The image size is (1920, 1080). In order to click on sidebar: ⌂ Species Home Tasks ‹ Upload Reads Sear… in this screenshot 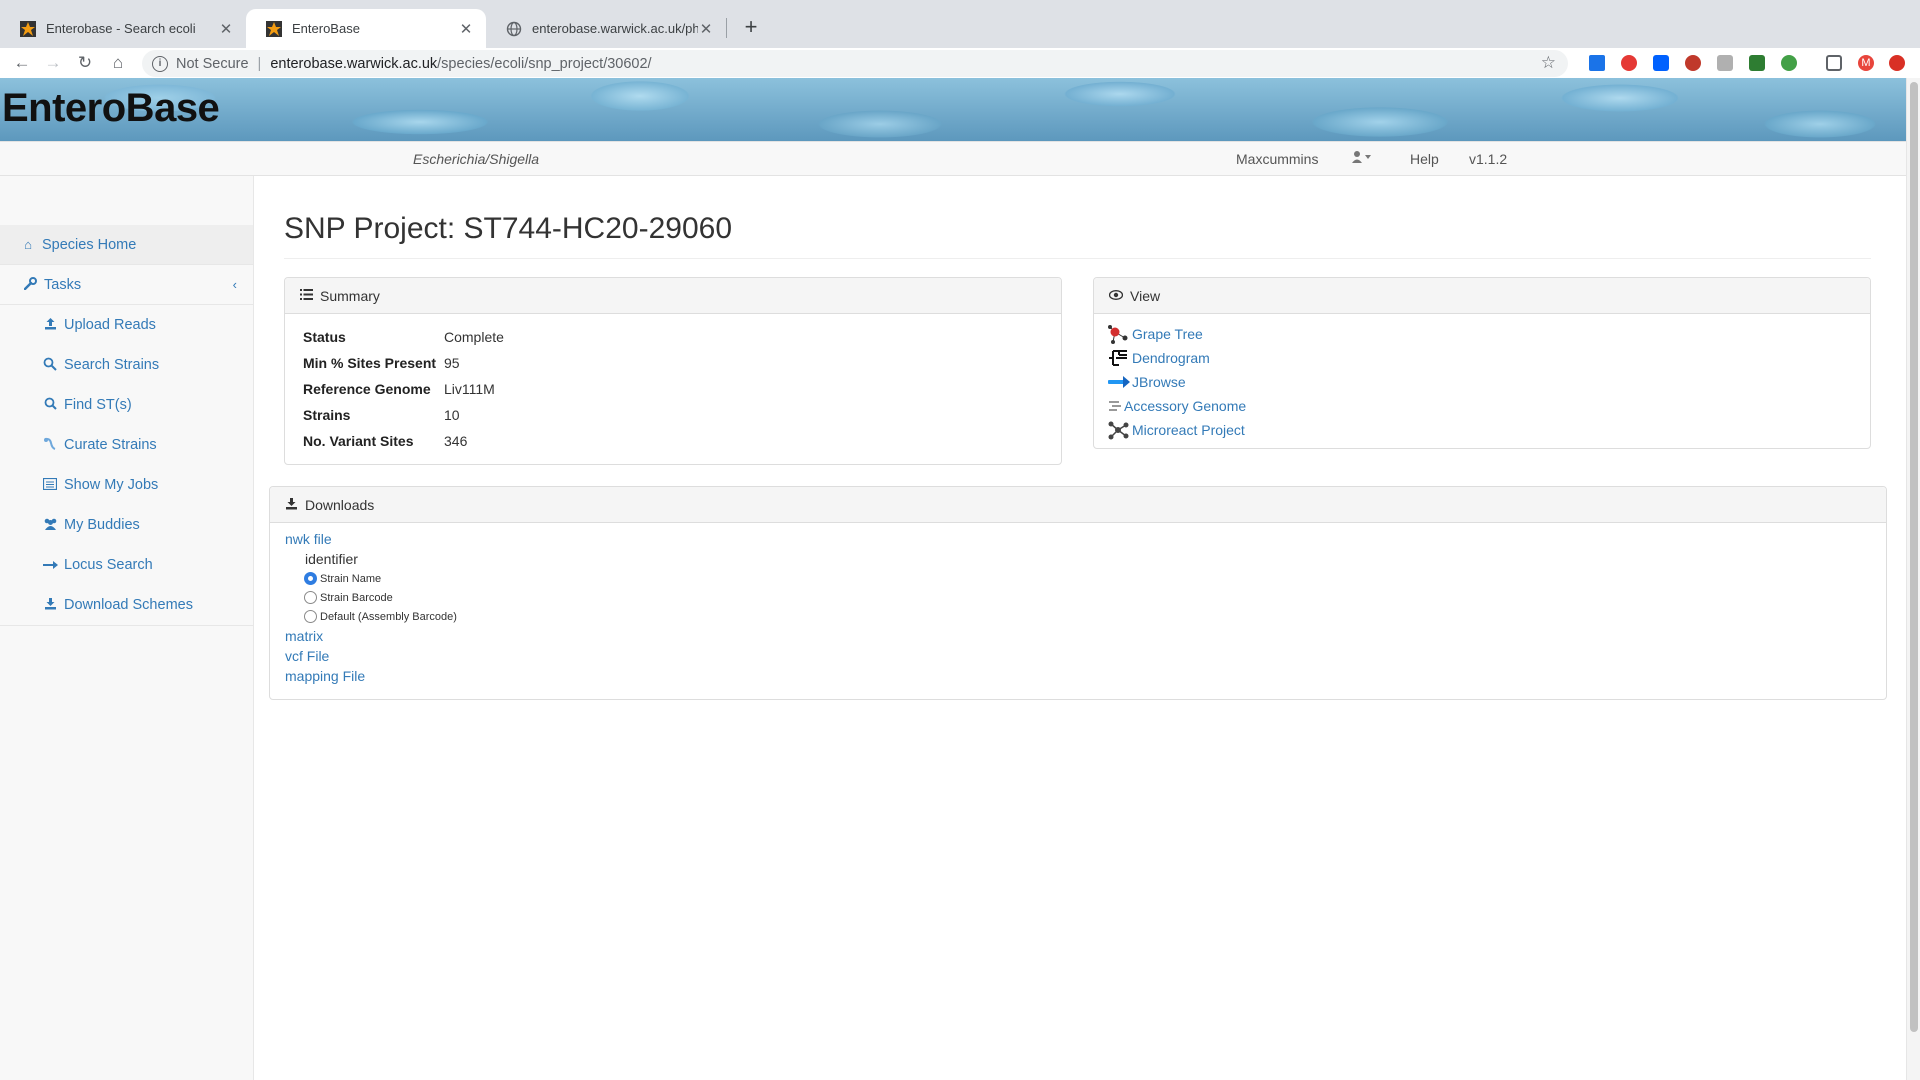, I will do `click(127, 628)`.